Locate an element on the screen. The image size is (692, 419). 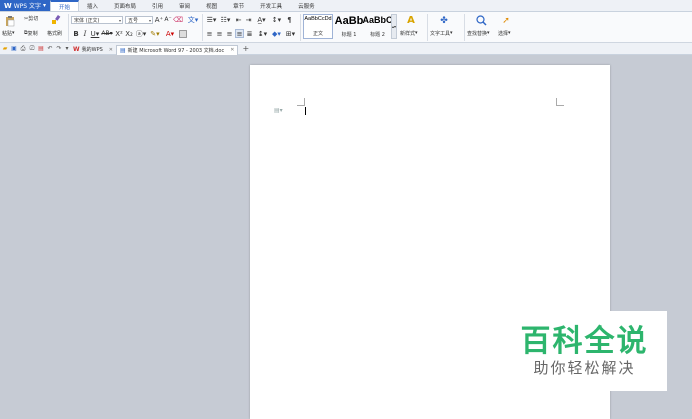
sort-icon: ↕▾ is located at coordinates (276, 19).